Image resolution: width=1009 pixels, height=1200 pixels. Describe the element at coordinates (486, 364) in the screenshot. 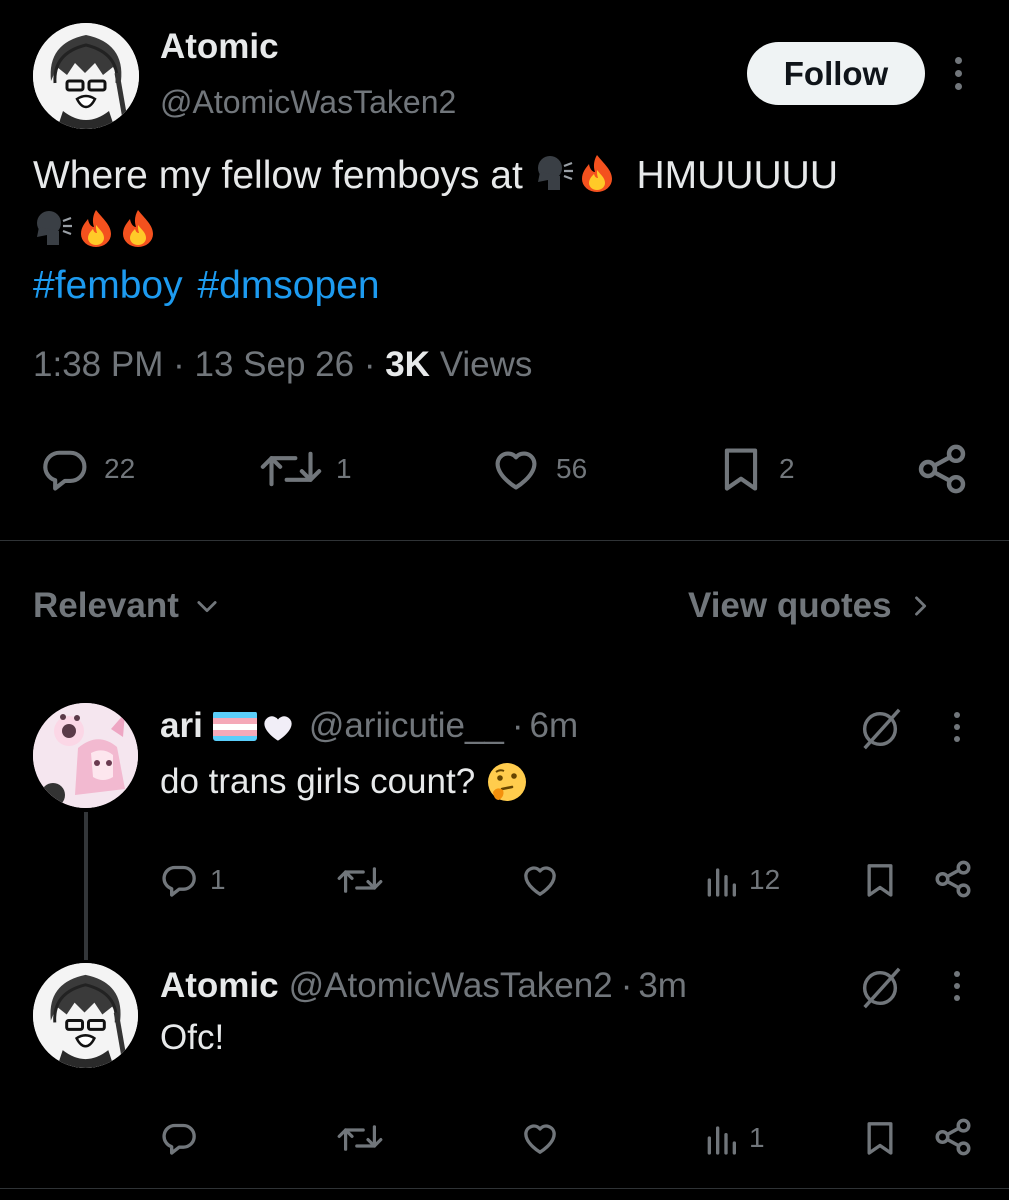

I see `views-label: Views` at that location.